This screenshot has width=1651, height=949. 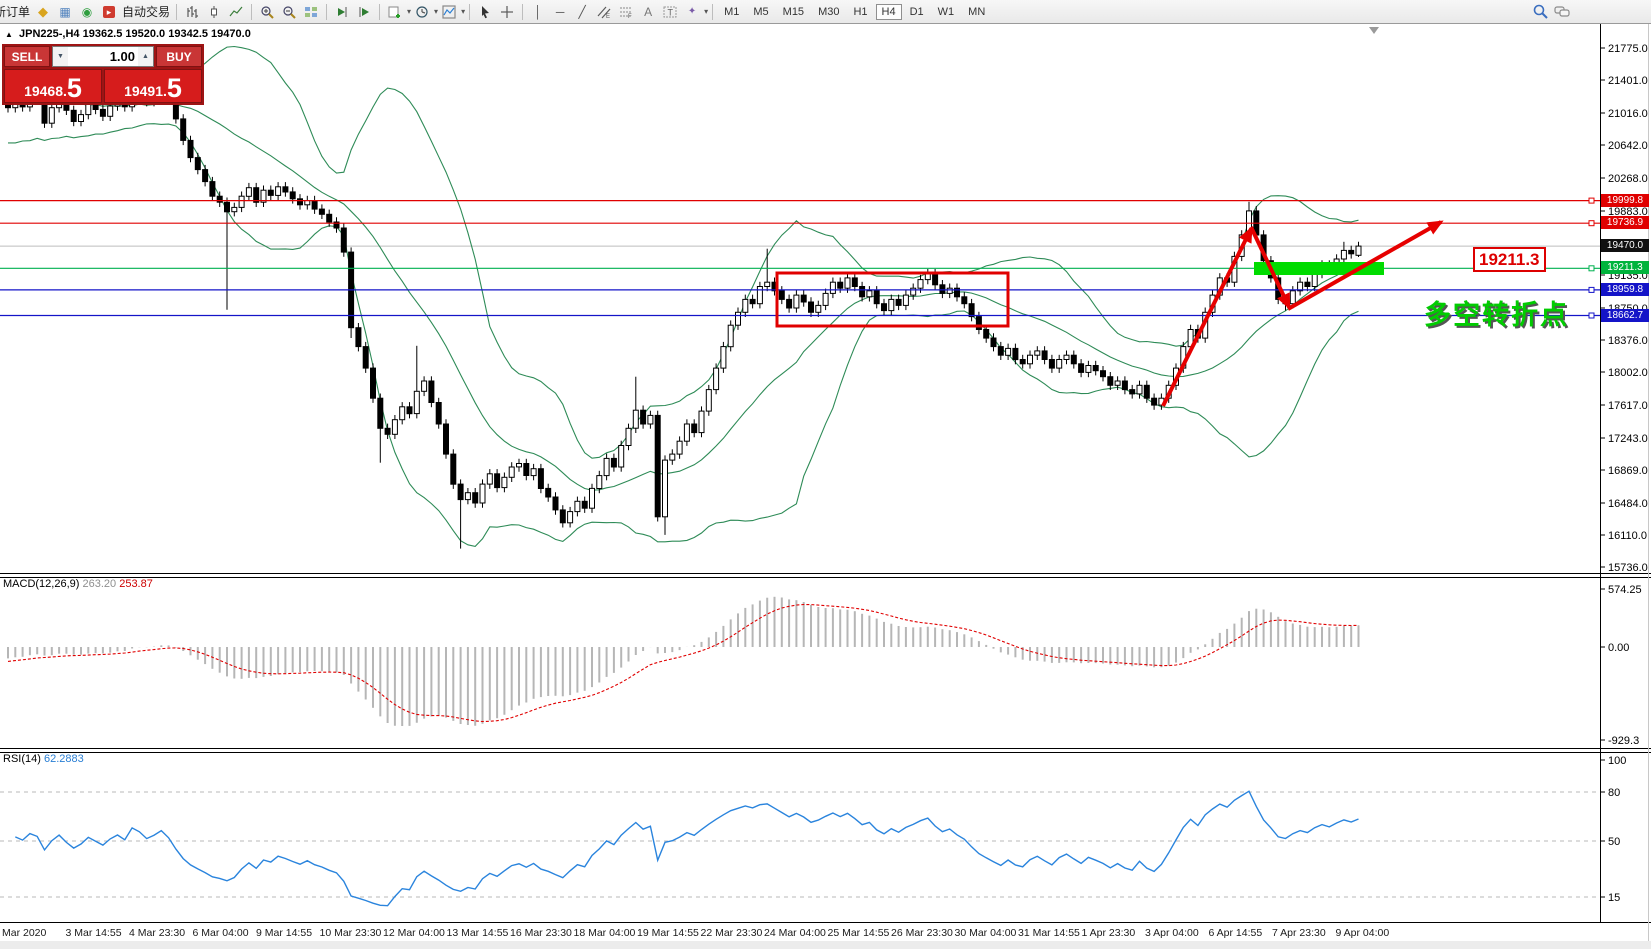 I want to click on new-chart-caret: ▾, so click(x=409, y=11).